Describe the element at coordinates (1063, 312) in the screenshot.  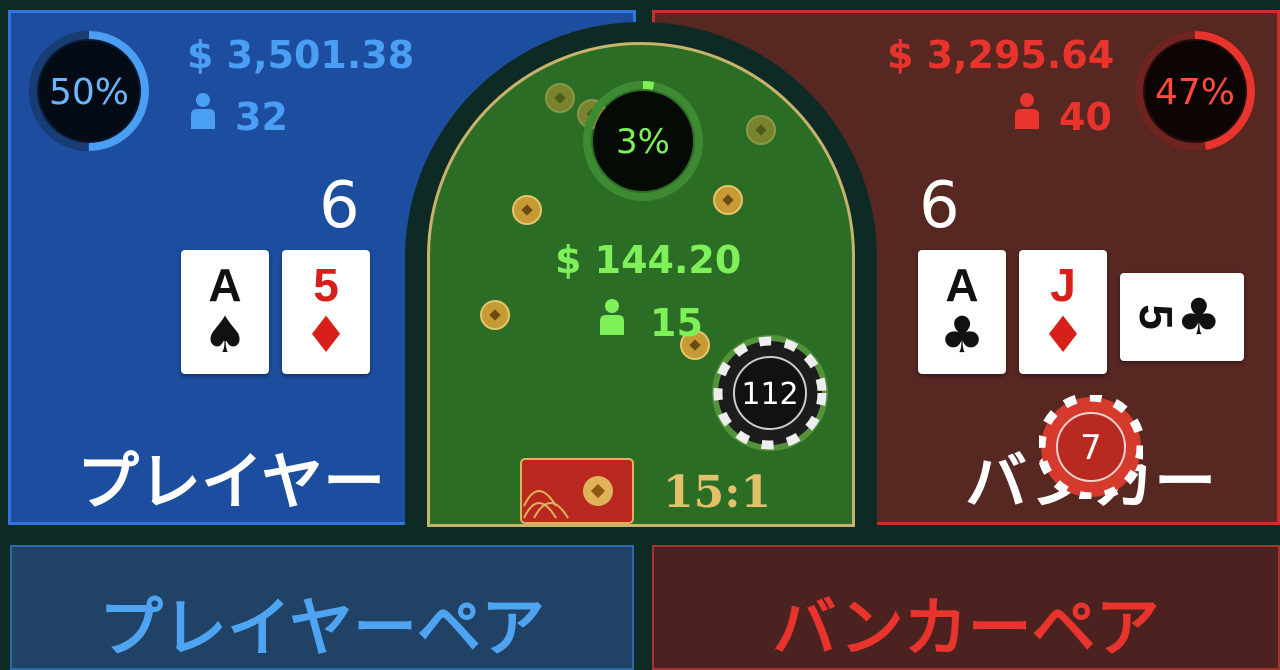
I see `banker-card-2: J ♦` at that location.